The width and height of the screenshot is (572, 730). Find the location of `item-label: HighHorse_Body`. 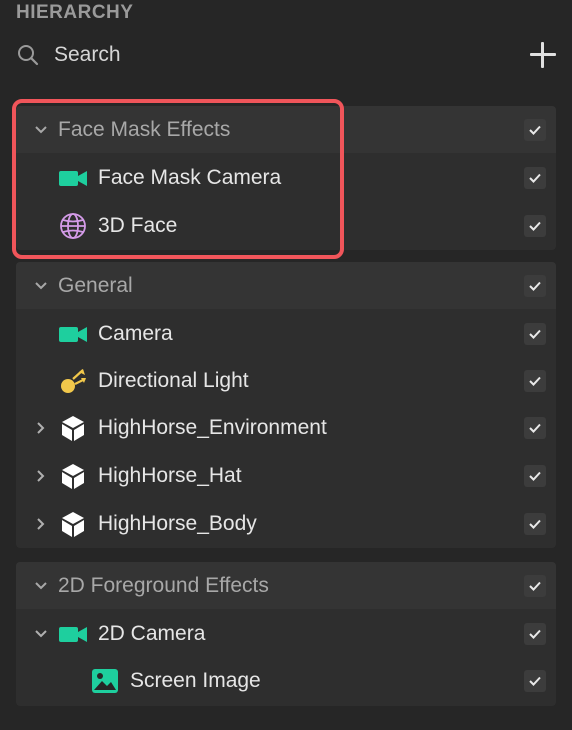

item-label: HighHorse_Body is located at coordinates (177, 523).